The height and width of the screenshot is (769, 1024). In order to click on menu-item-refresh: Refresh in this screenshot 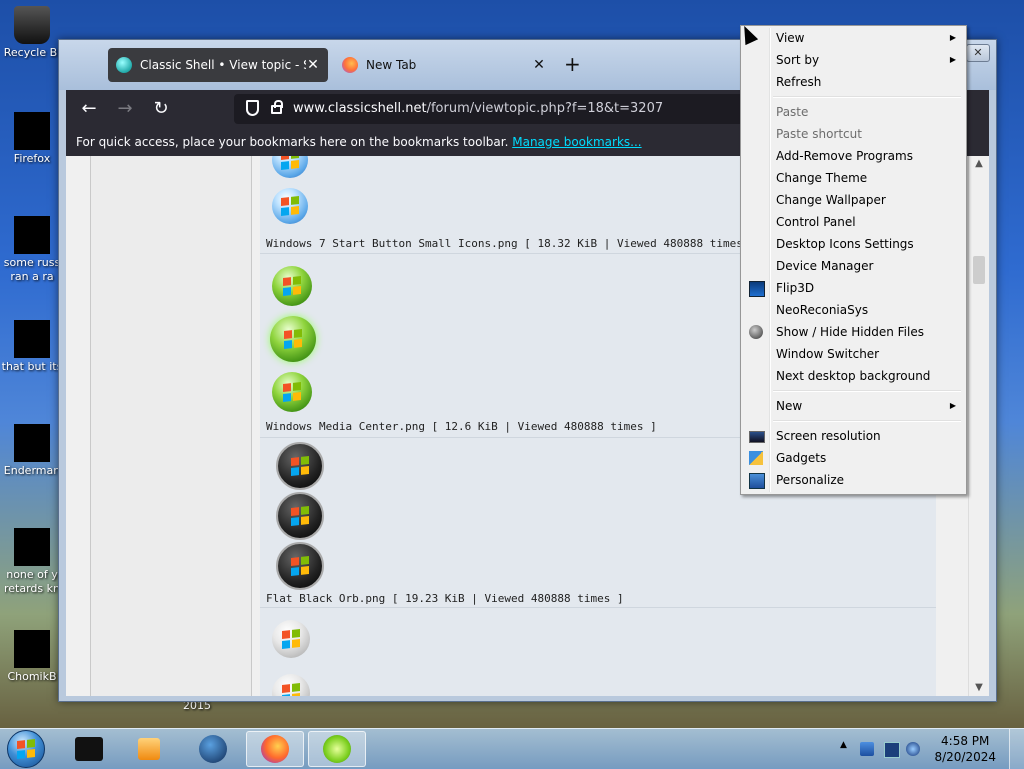, I will do `click(853, 82)`.